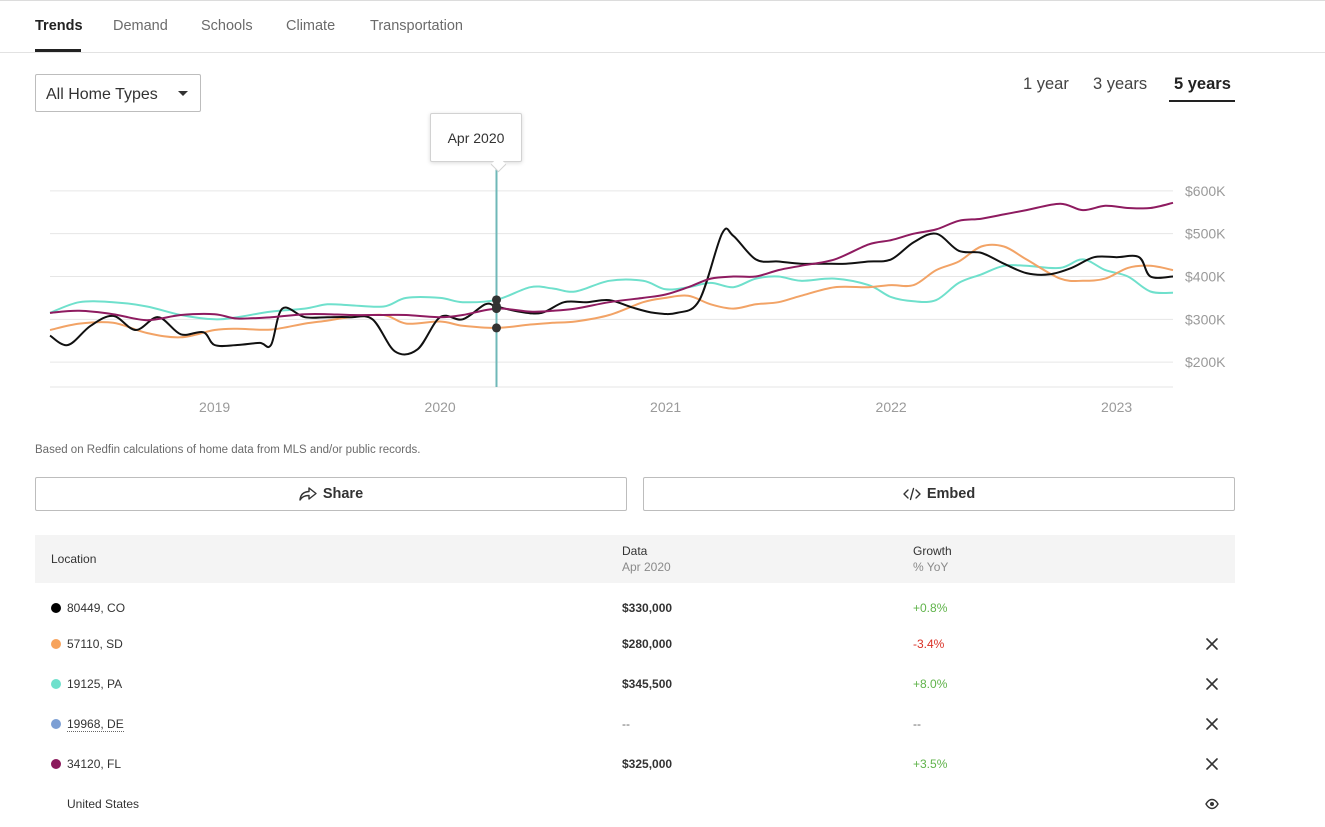 The image size is (1325, 827). What do you see at coordinates (440, 407) in the screenshot?
I see `x-tick-label: 2020` at bounding box center [440, 407].